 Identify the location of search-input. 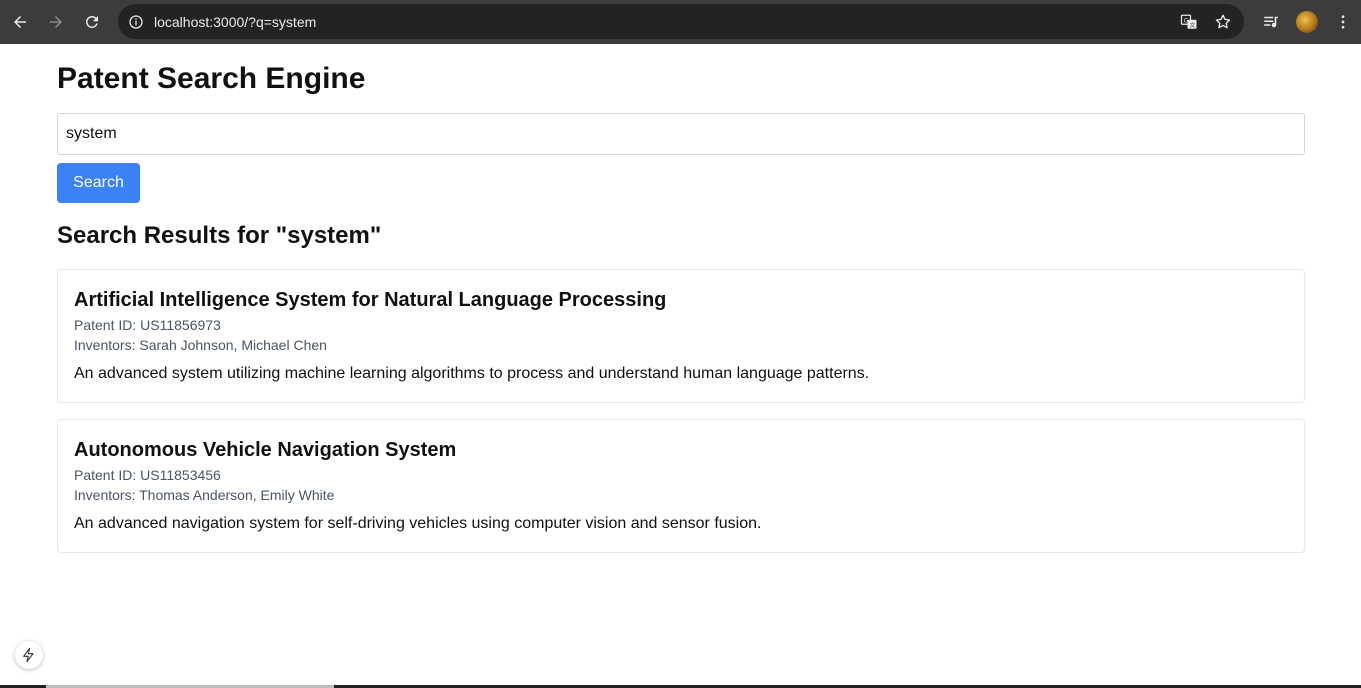
(681, 134).